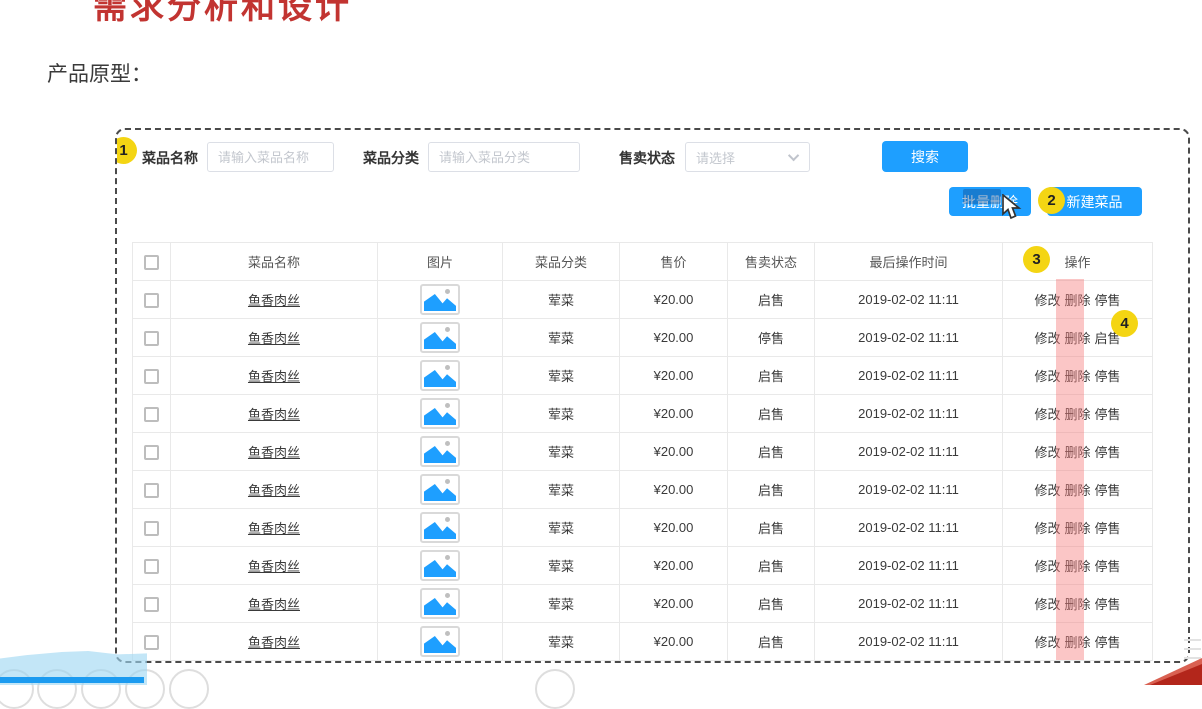  I want to click on column-header: 菜品分类, so click(561, 261).